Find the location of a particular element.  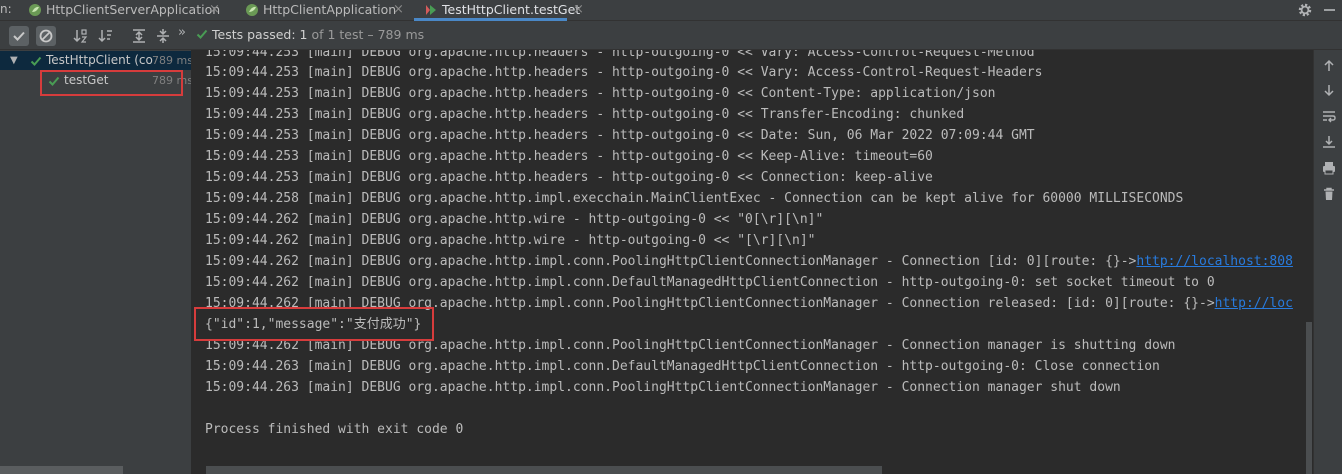

trash-icon is located at coordinates (1329, 194).